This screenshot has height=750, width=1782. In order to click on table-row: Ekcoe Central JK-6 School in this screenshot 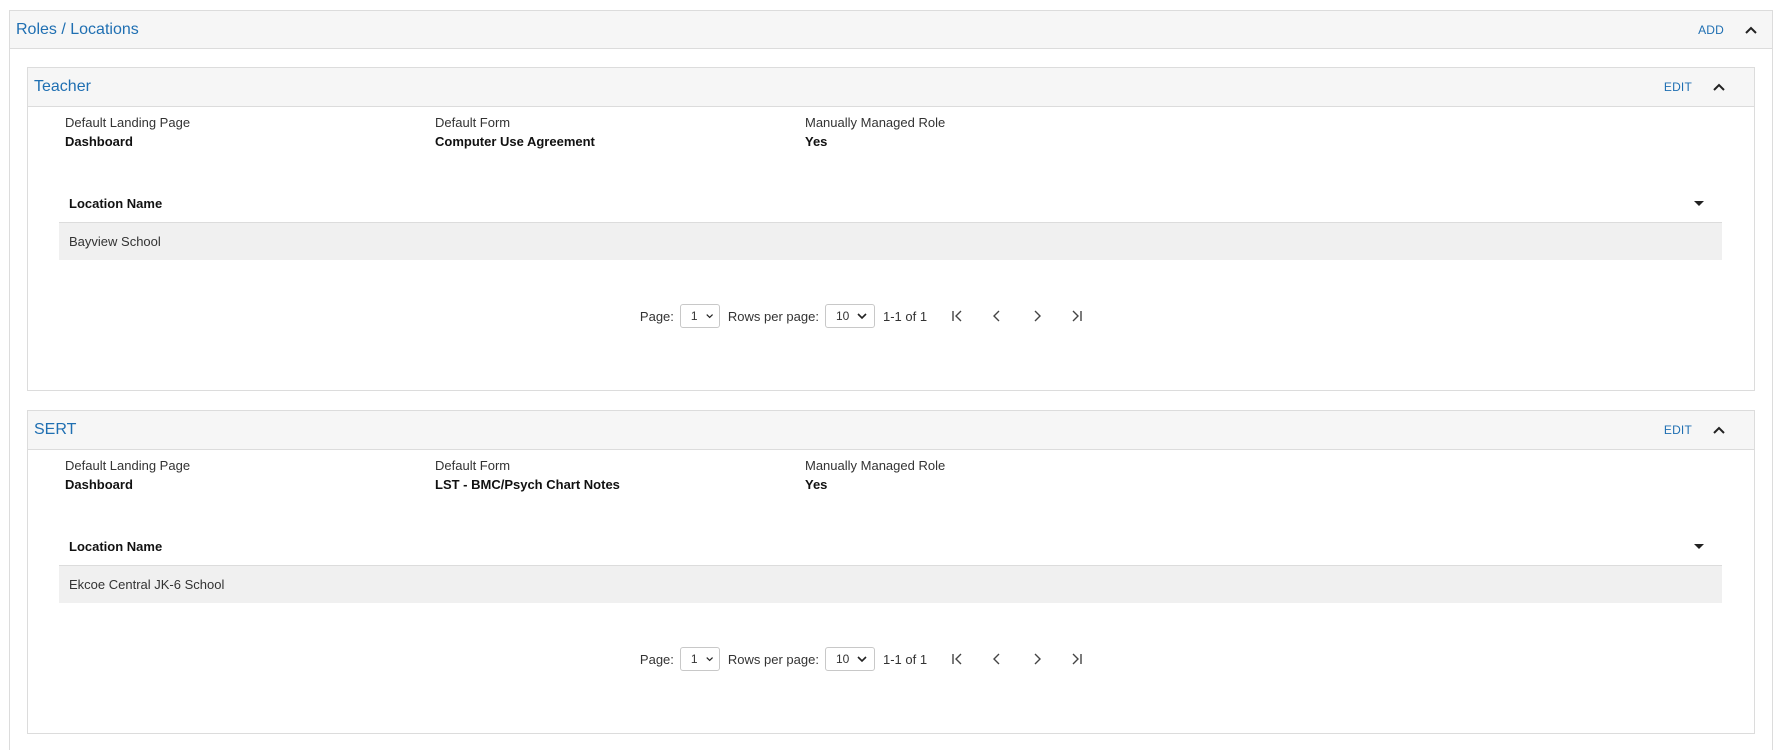, I will do `click(890, 584)`.